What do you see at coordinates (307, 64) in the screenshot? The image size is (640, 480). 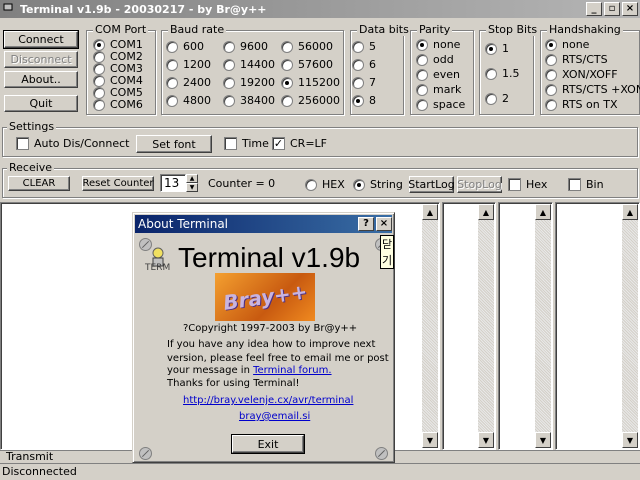 I see `baud-57600-radio: 57600` at bounding box center [307, 64].